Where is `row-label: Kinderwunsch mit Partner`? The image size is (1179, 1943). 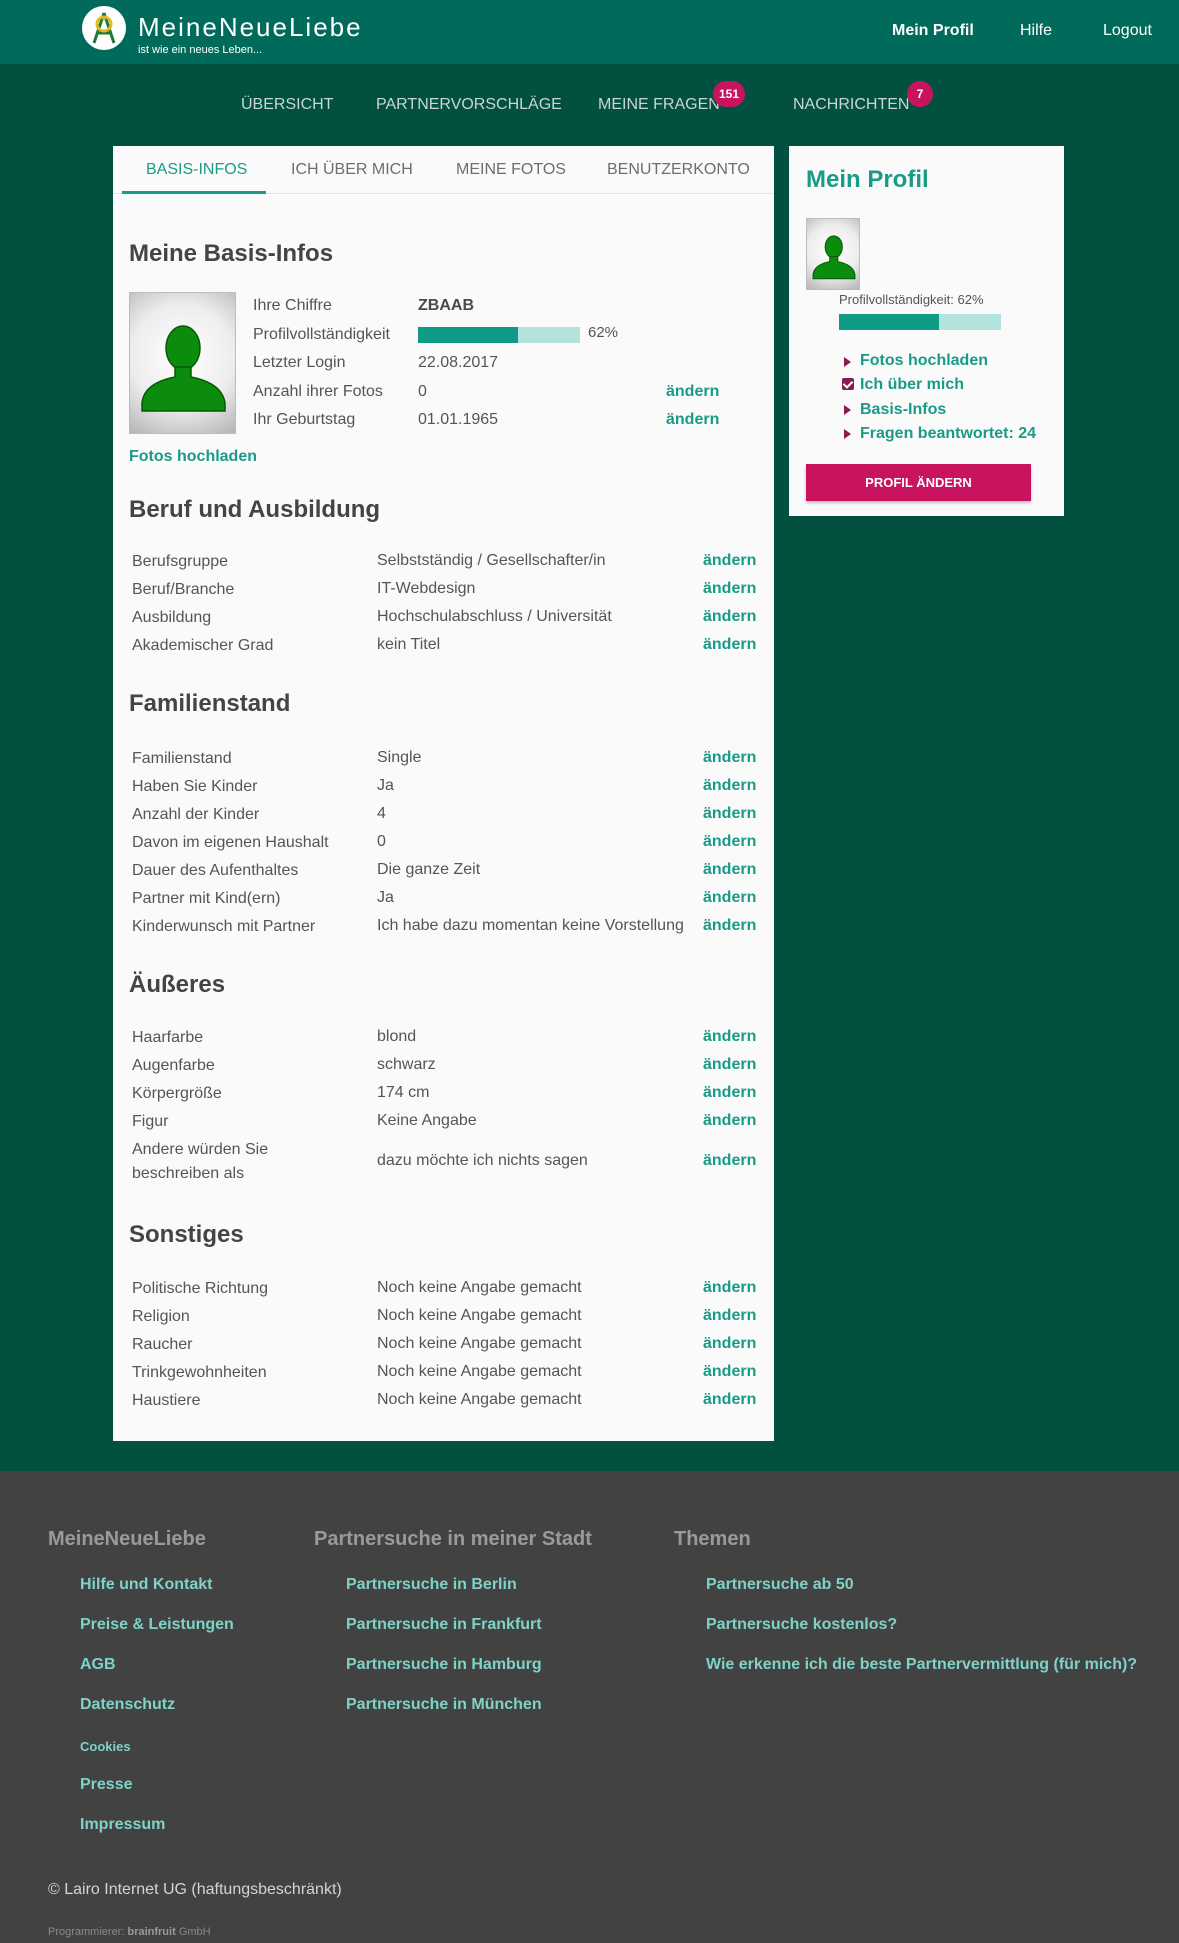
row-label: Kinderwunsch mit Partner is located at coordinates (224, 926).